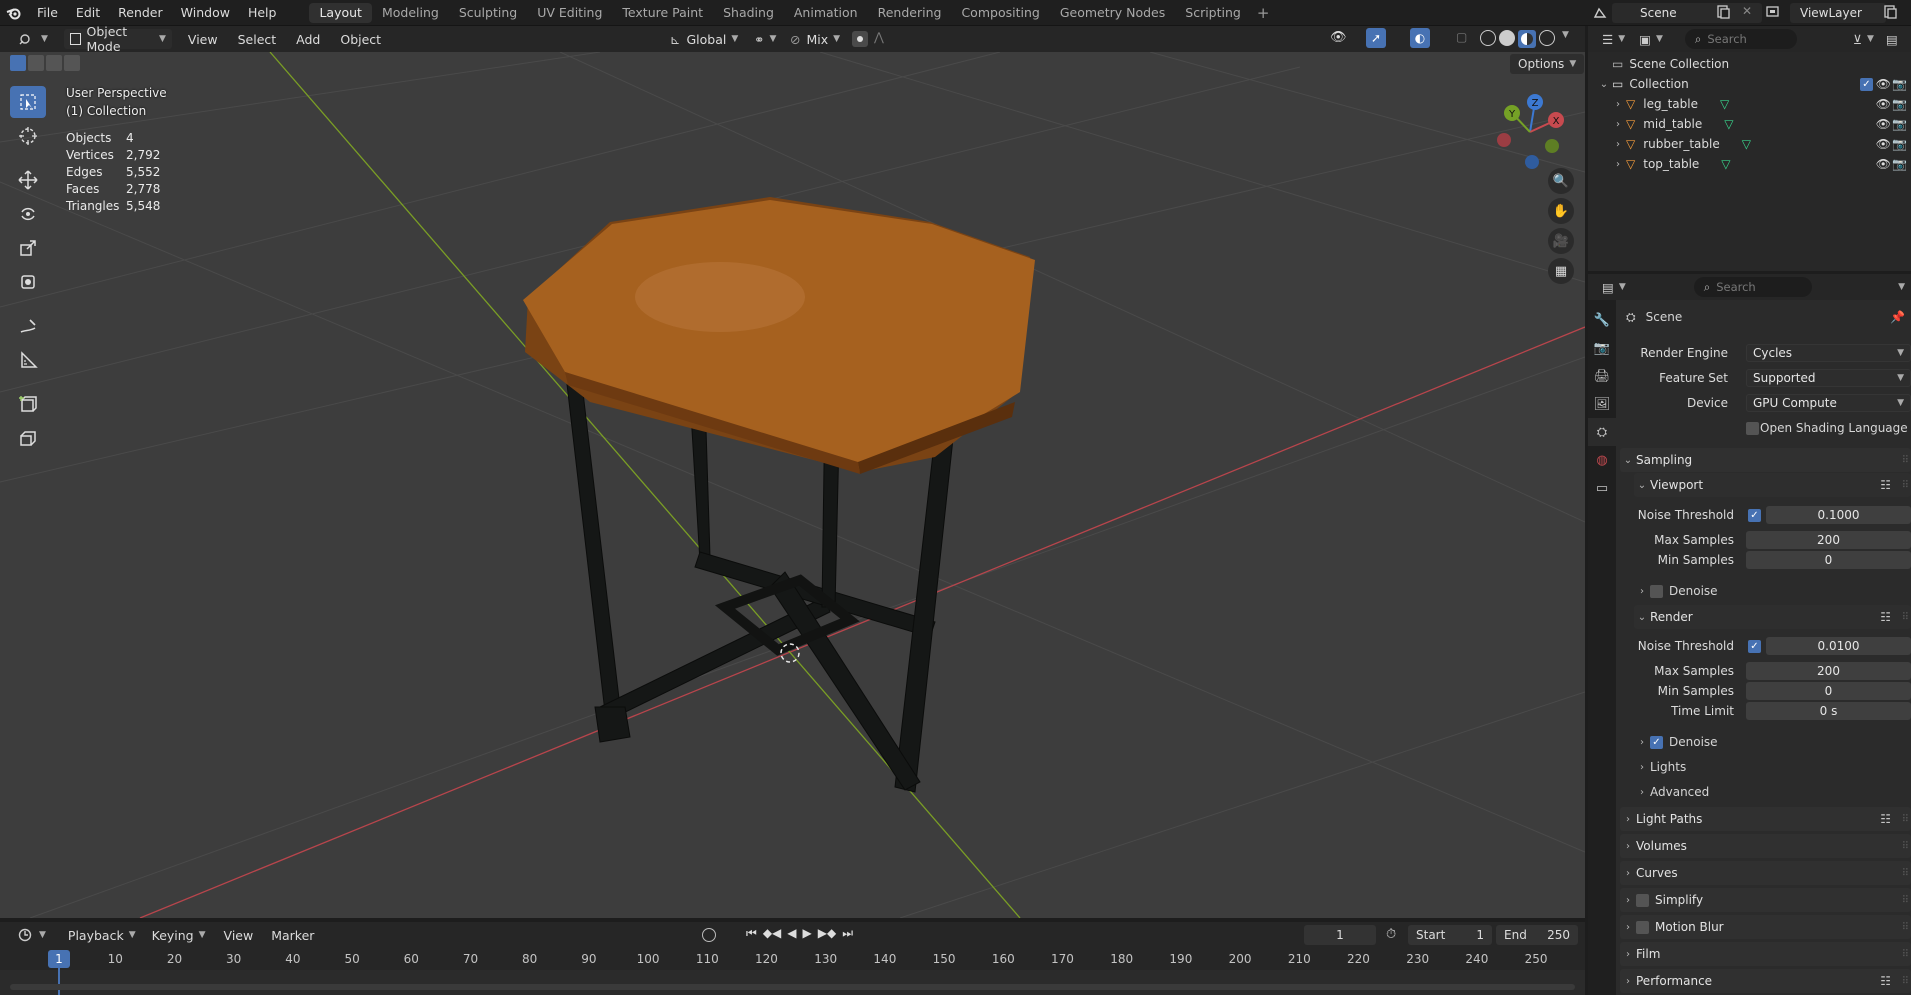 Image resolution: width=1911 pixels, height=995 pixels. I want to click on editor-type-icon: ▼, so click(33, 39).